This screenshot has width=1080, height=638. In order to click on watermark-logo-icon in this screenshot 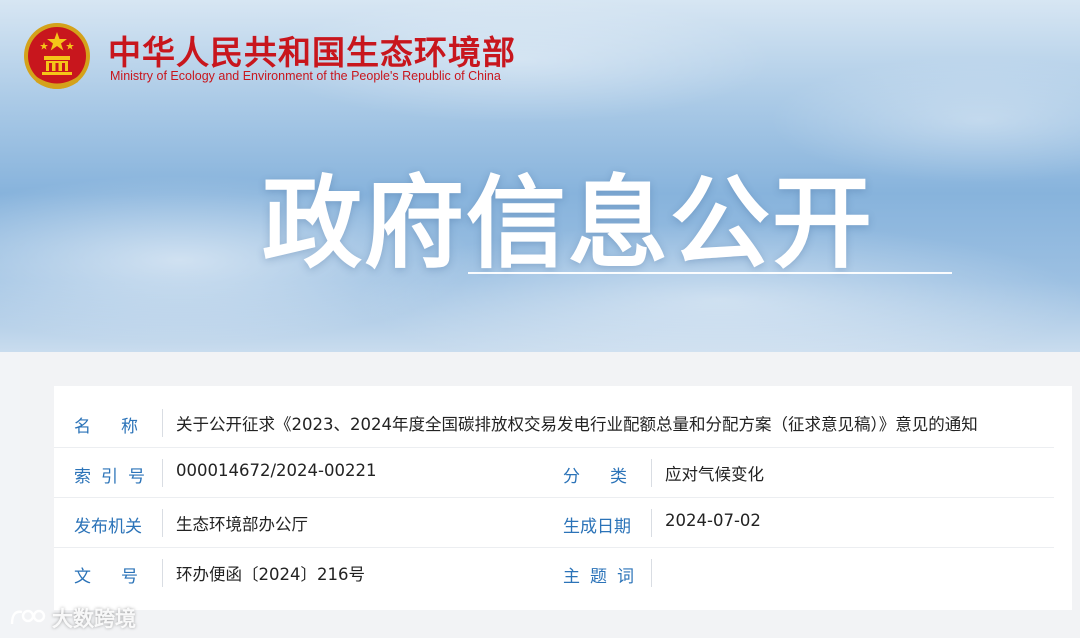, I will do `click(28, 617)`.